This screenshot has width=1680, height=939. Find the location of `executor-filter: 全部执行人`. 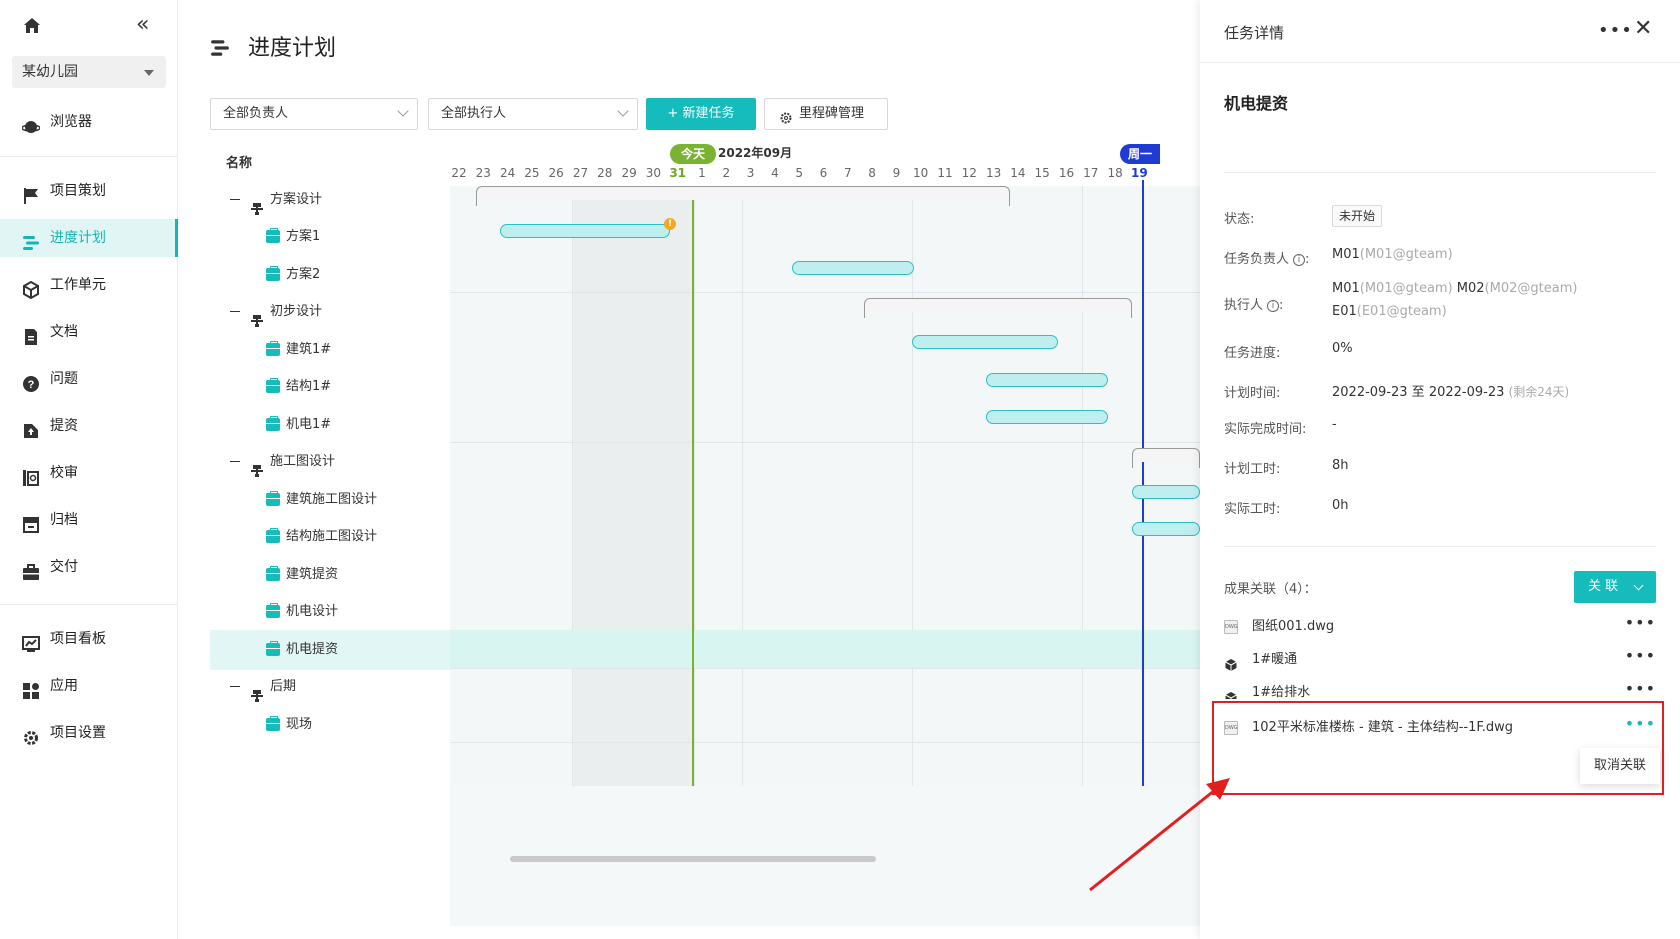

executor-filter: 全部执行人 is located at coordinates (533, 114).